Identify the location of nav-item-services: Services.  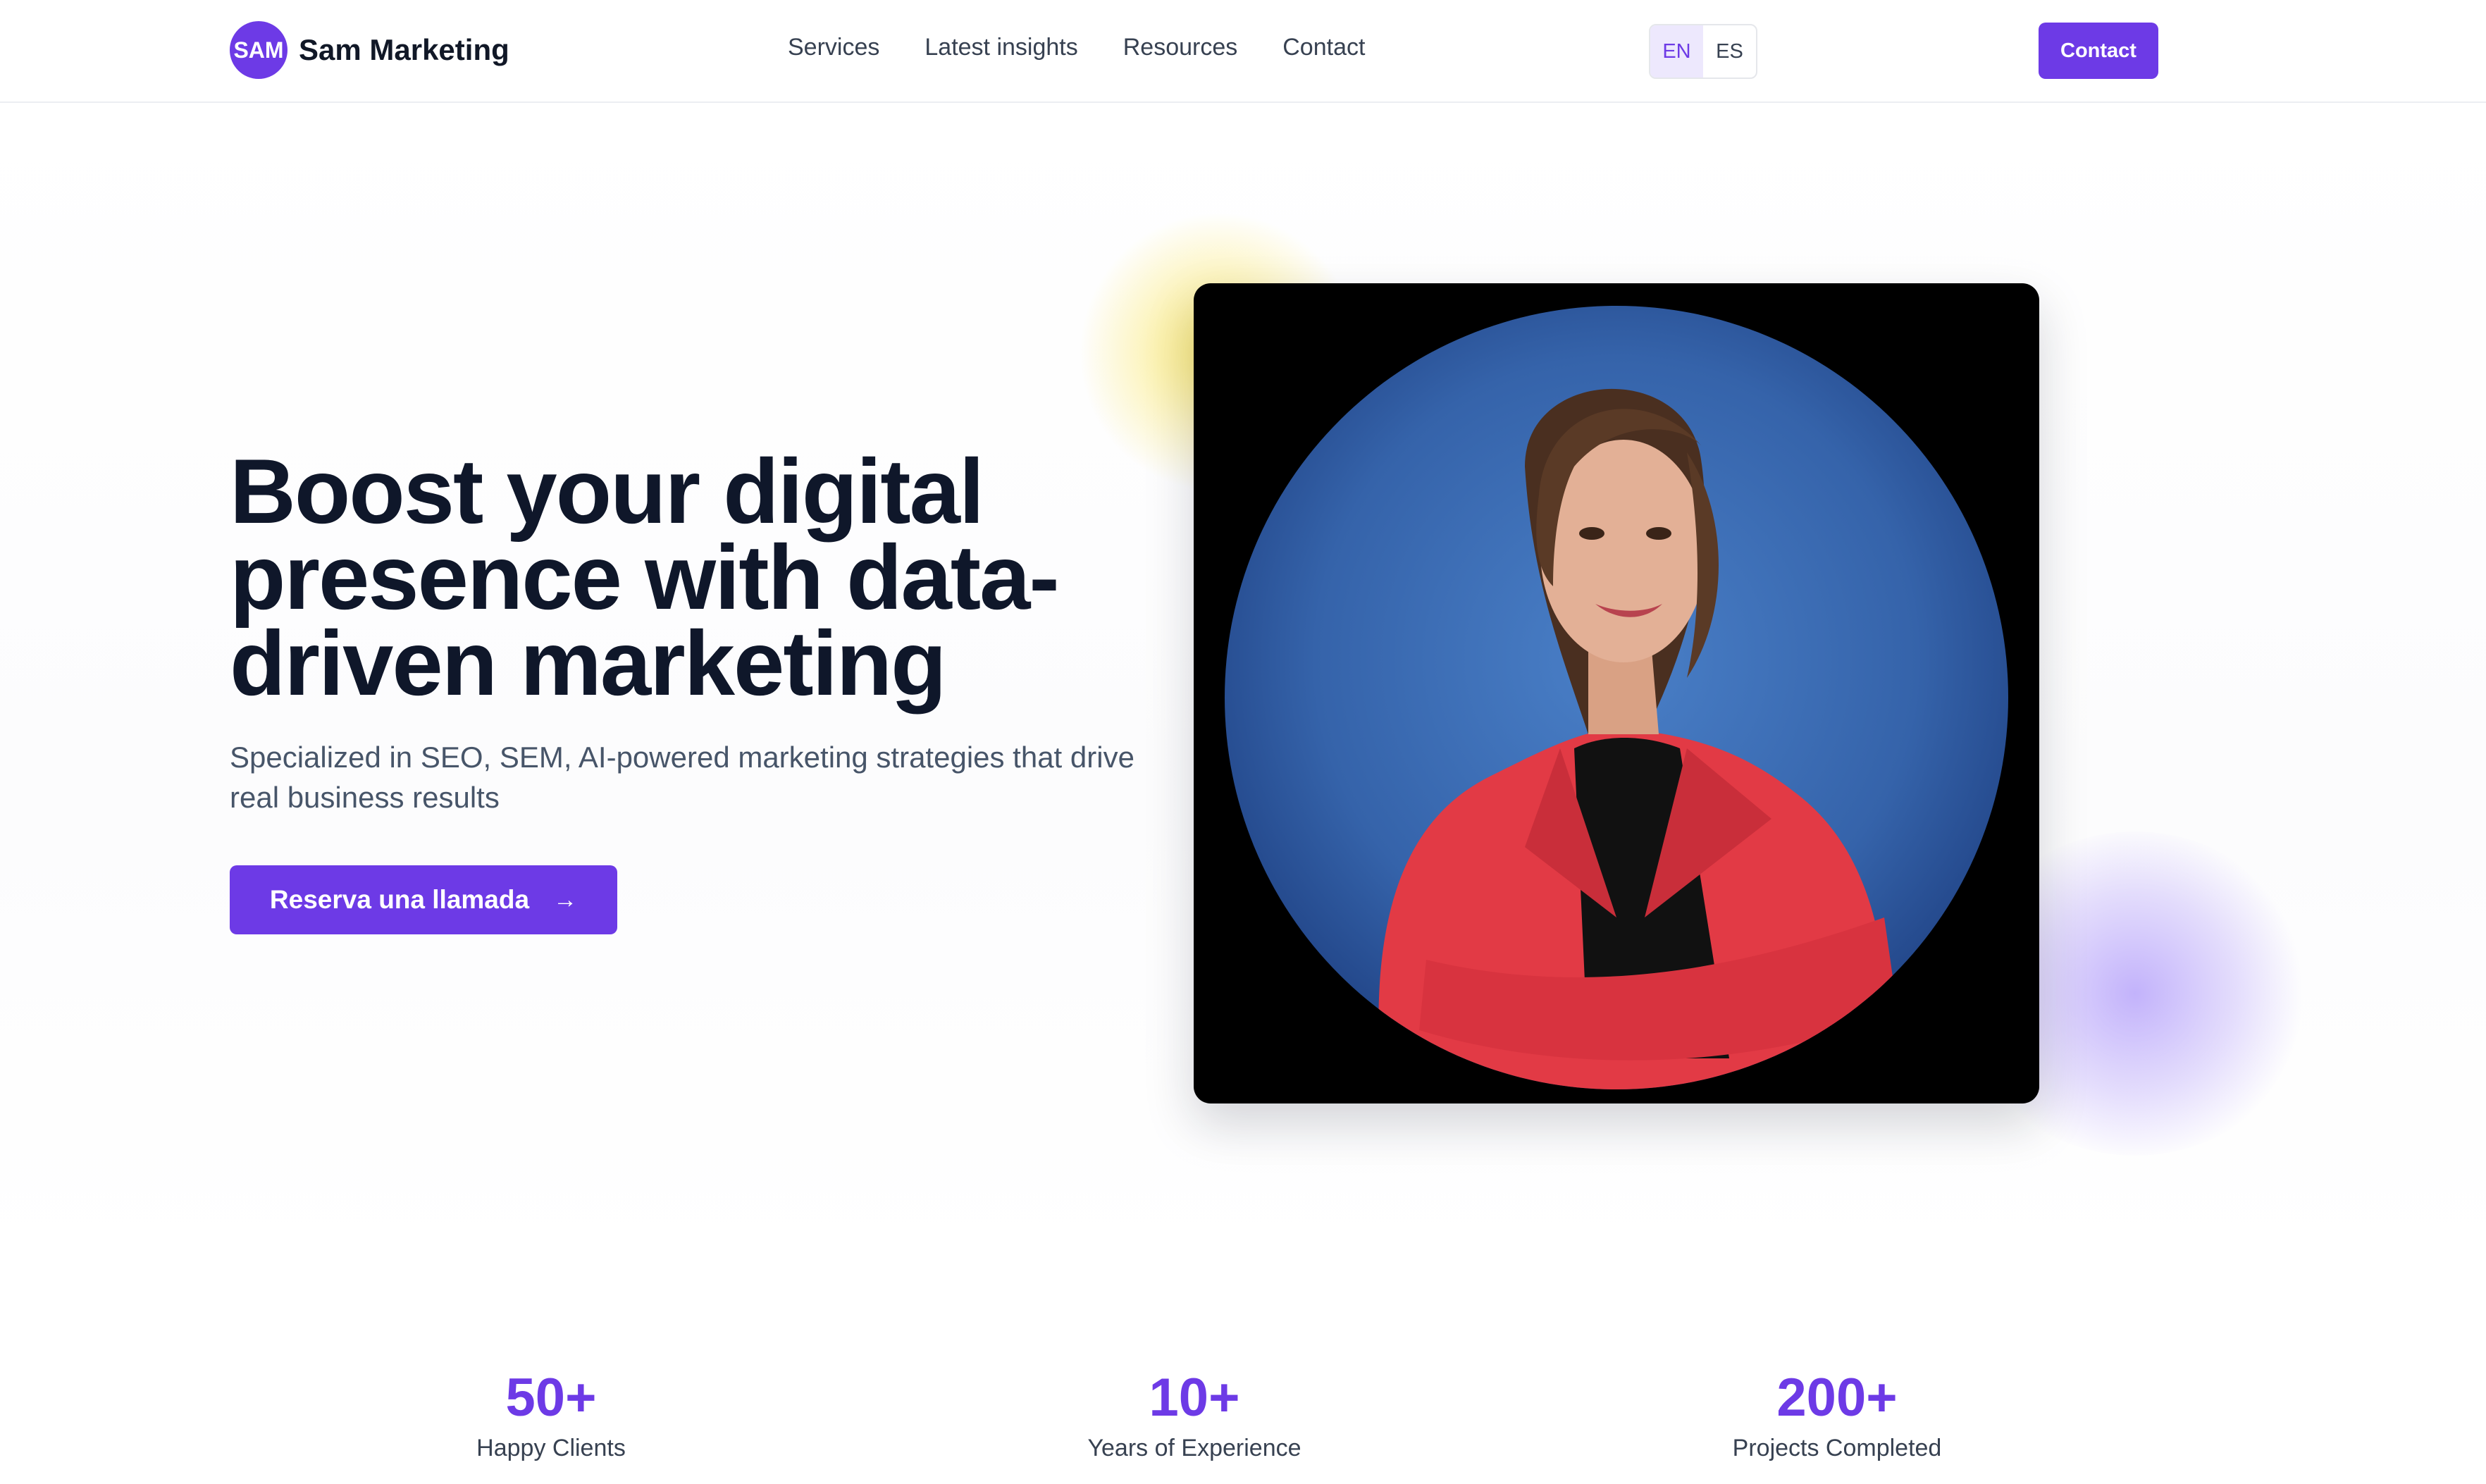
(833, 47).